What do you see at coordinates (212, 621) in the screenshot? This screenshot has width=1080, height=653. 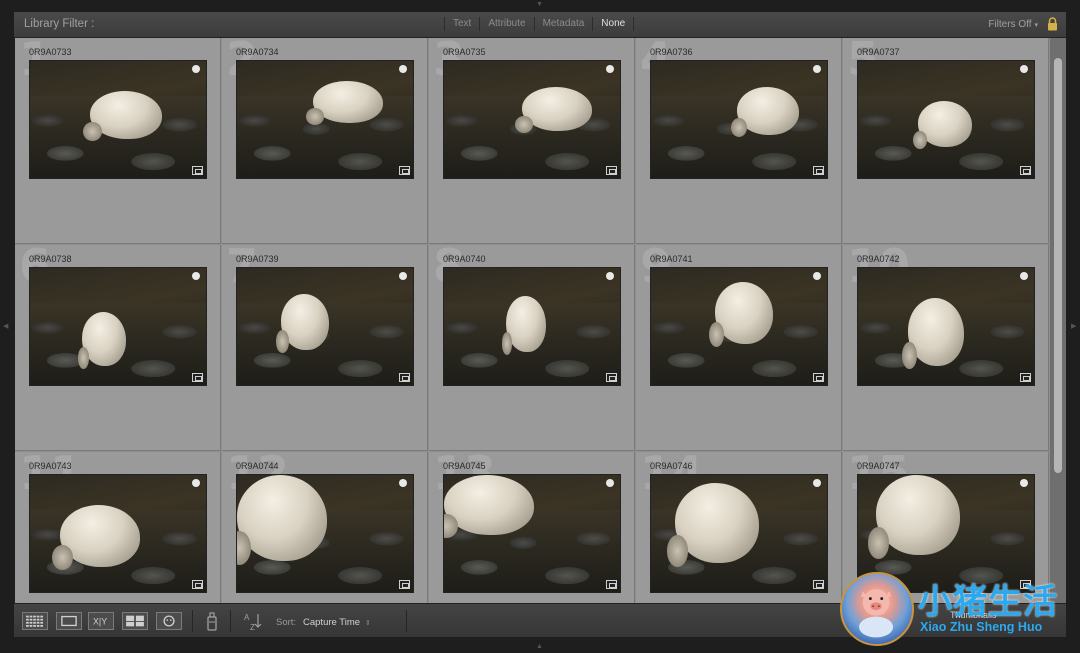 I see `spray-can-icon` at bounding box center [212, 621].